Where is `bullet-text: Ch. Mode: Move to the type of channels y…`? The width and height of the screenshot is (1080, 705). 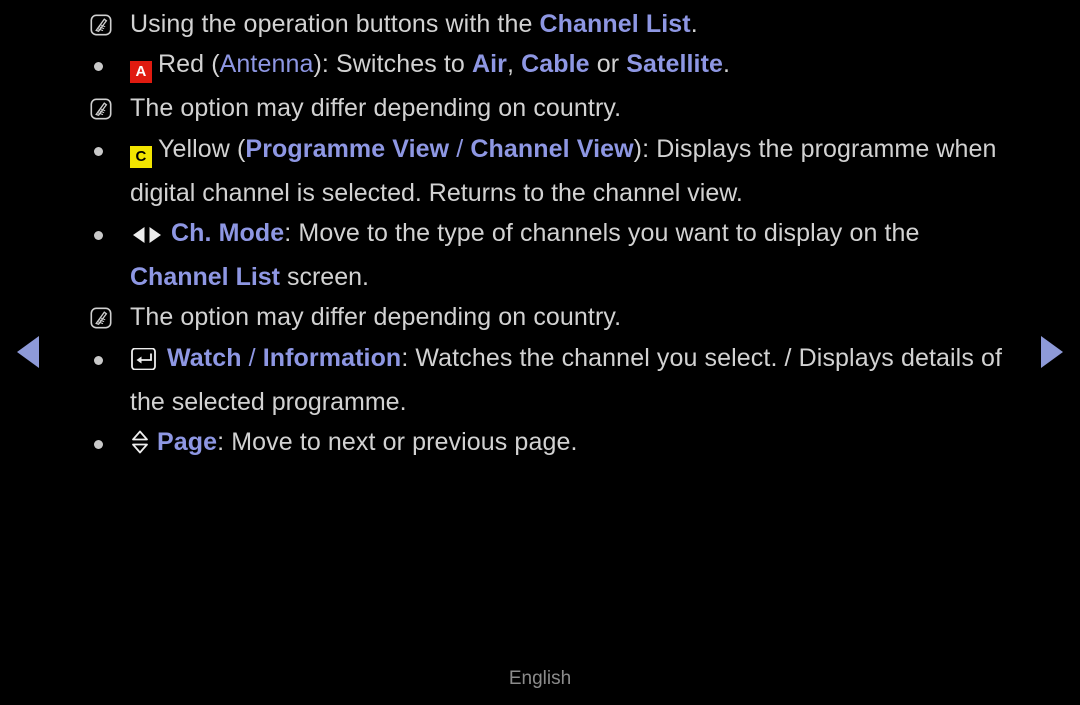 bullet-text: Ch. Mode: Move to the type of channels y… is located at coordinates (585, 235).